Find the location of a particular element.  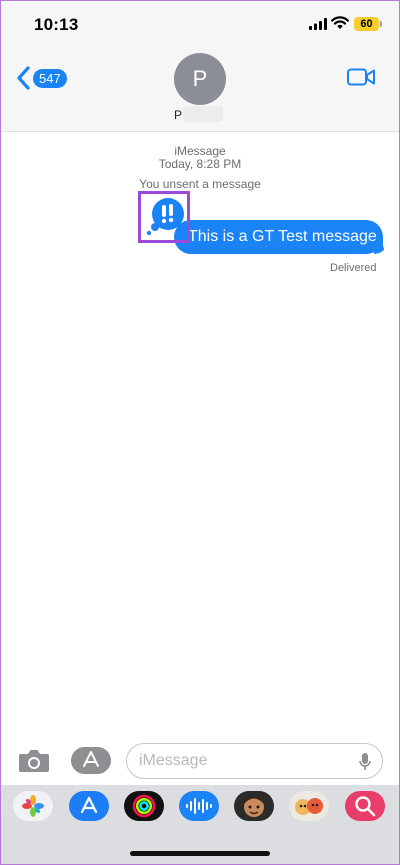

camera-icon is located at coordinates (34, 761).